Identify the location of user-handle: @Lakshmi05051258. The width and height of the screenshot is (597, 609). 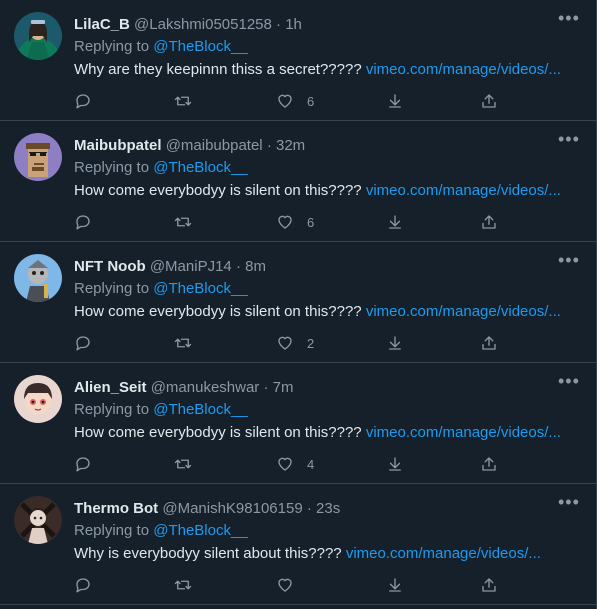
(203, 24).